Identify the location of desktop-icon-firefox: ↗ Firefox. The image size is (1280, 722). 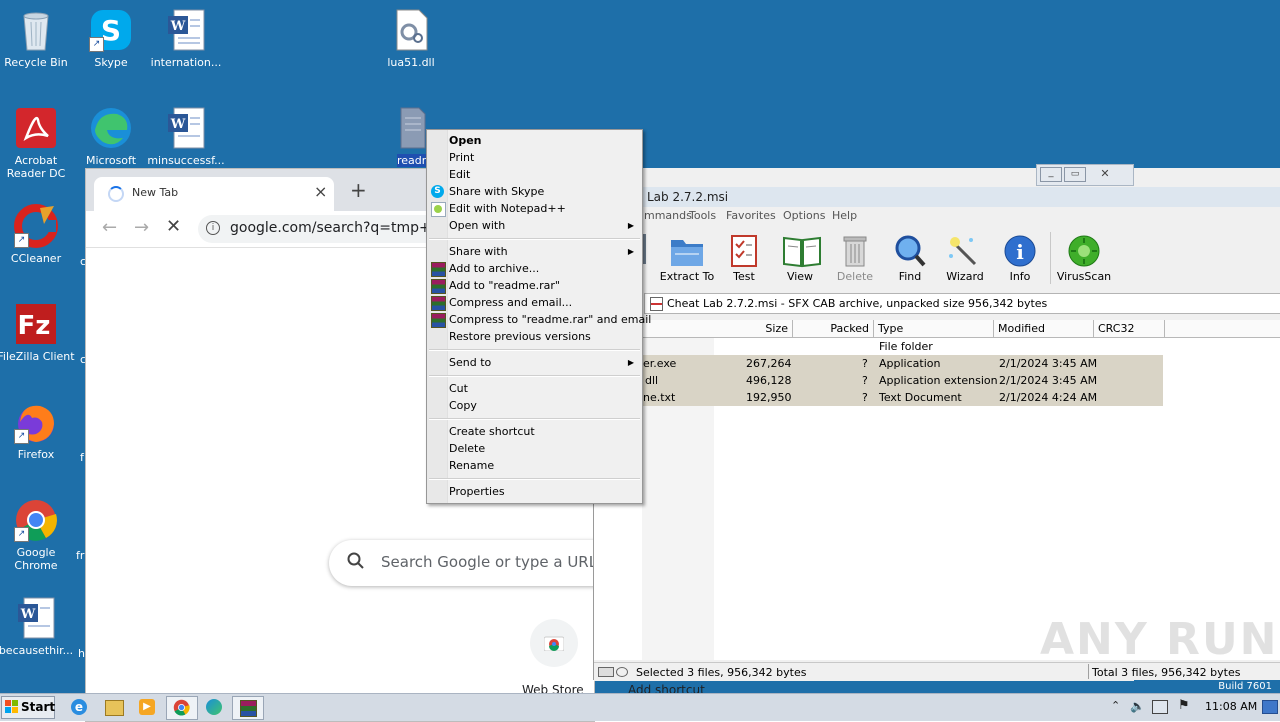
(38, 430).